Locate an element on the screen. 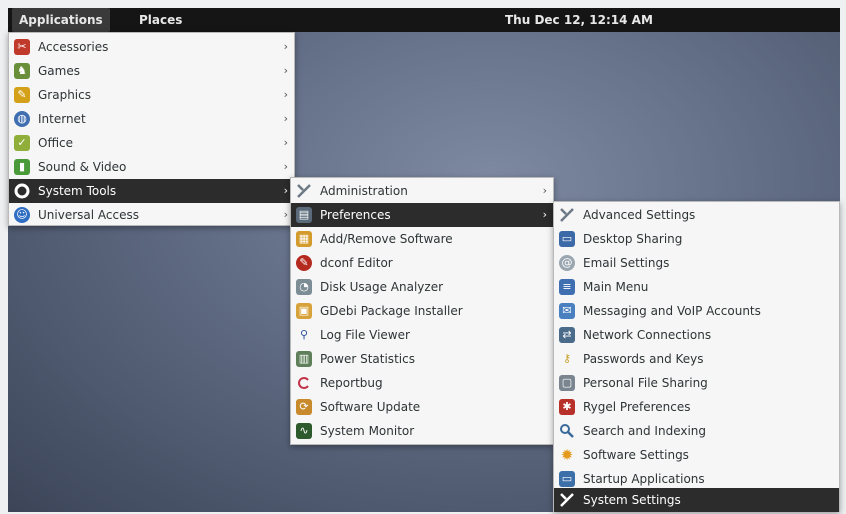  menu-item-internet: ◍ Internet › is located at coordinates (151, 119).